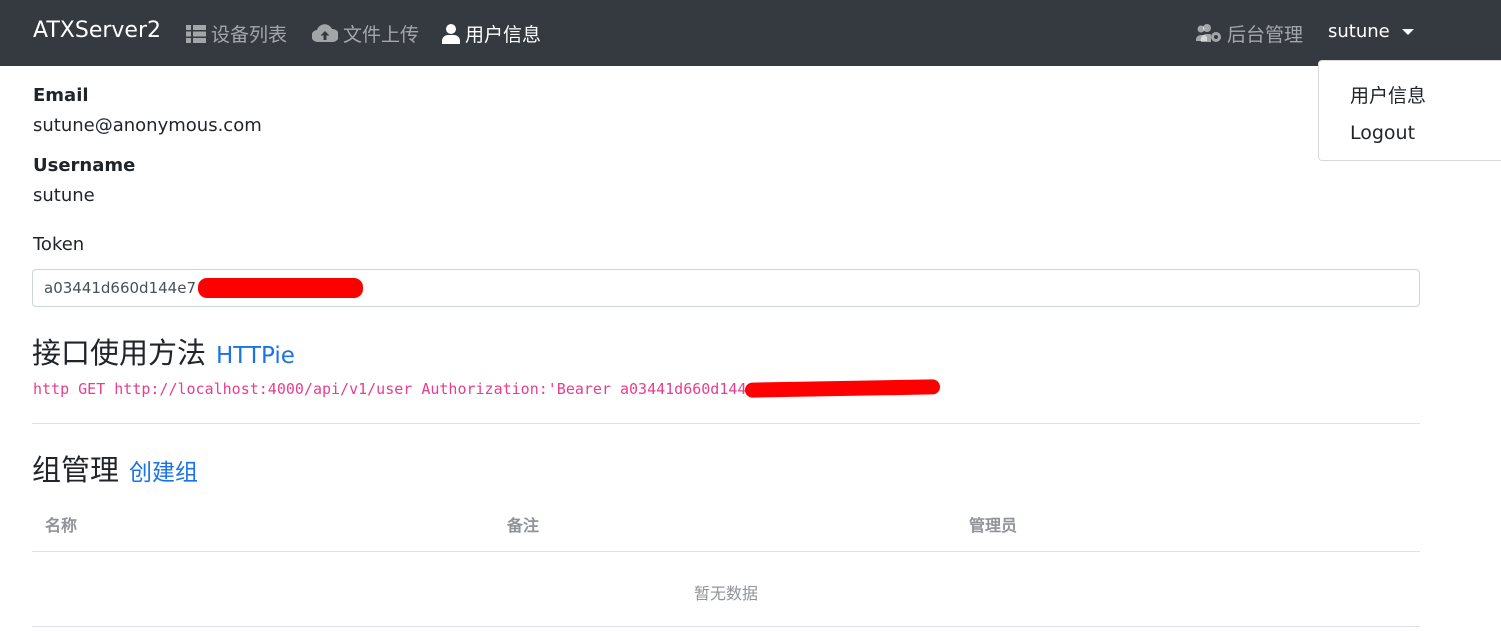  I want to click on dropdown-item-logout: Logout, so click(1382, 133).